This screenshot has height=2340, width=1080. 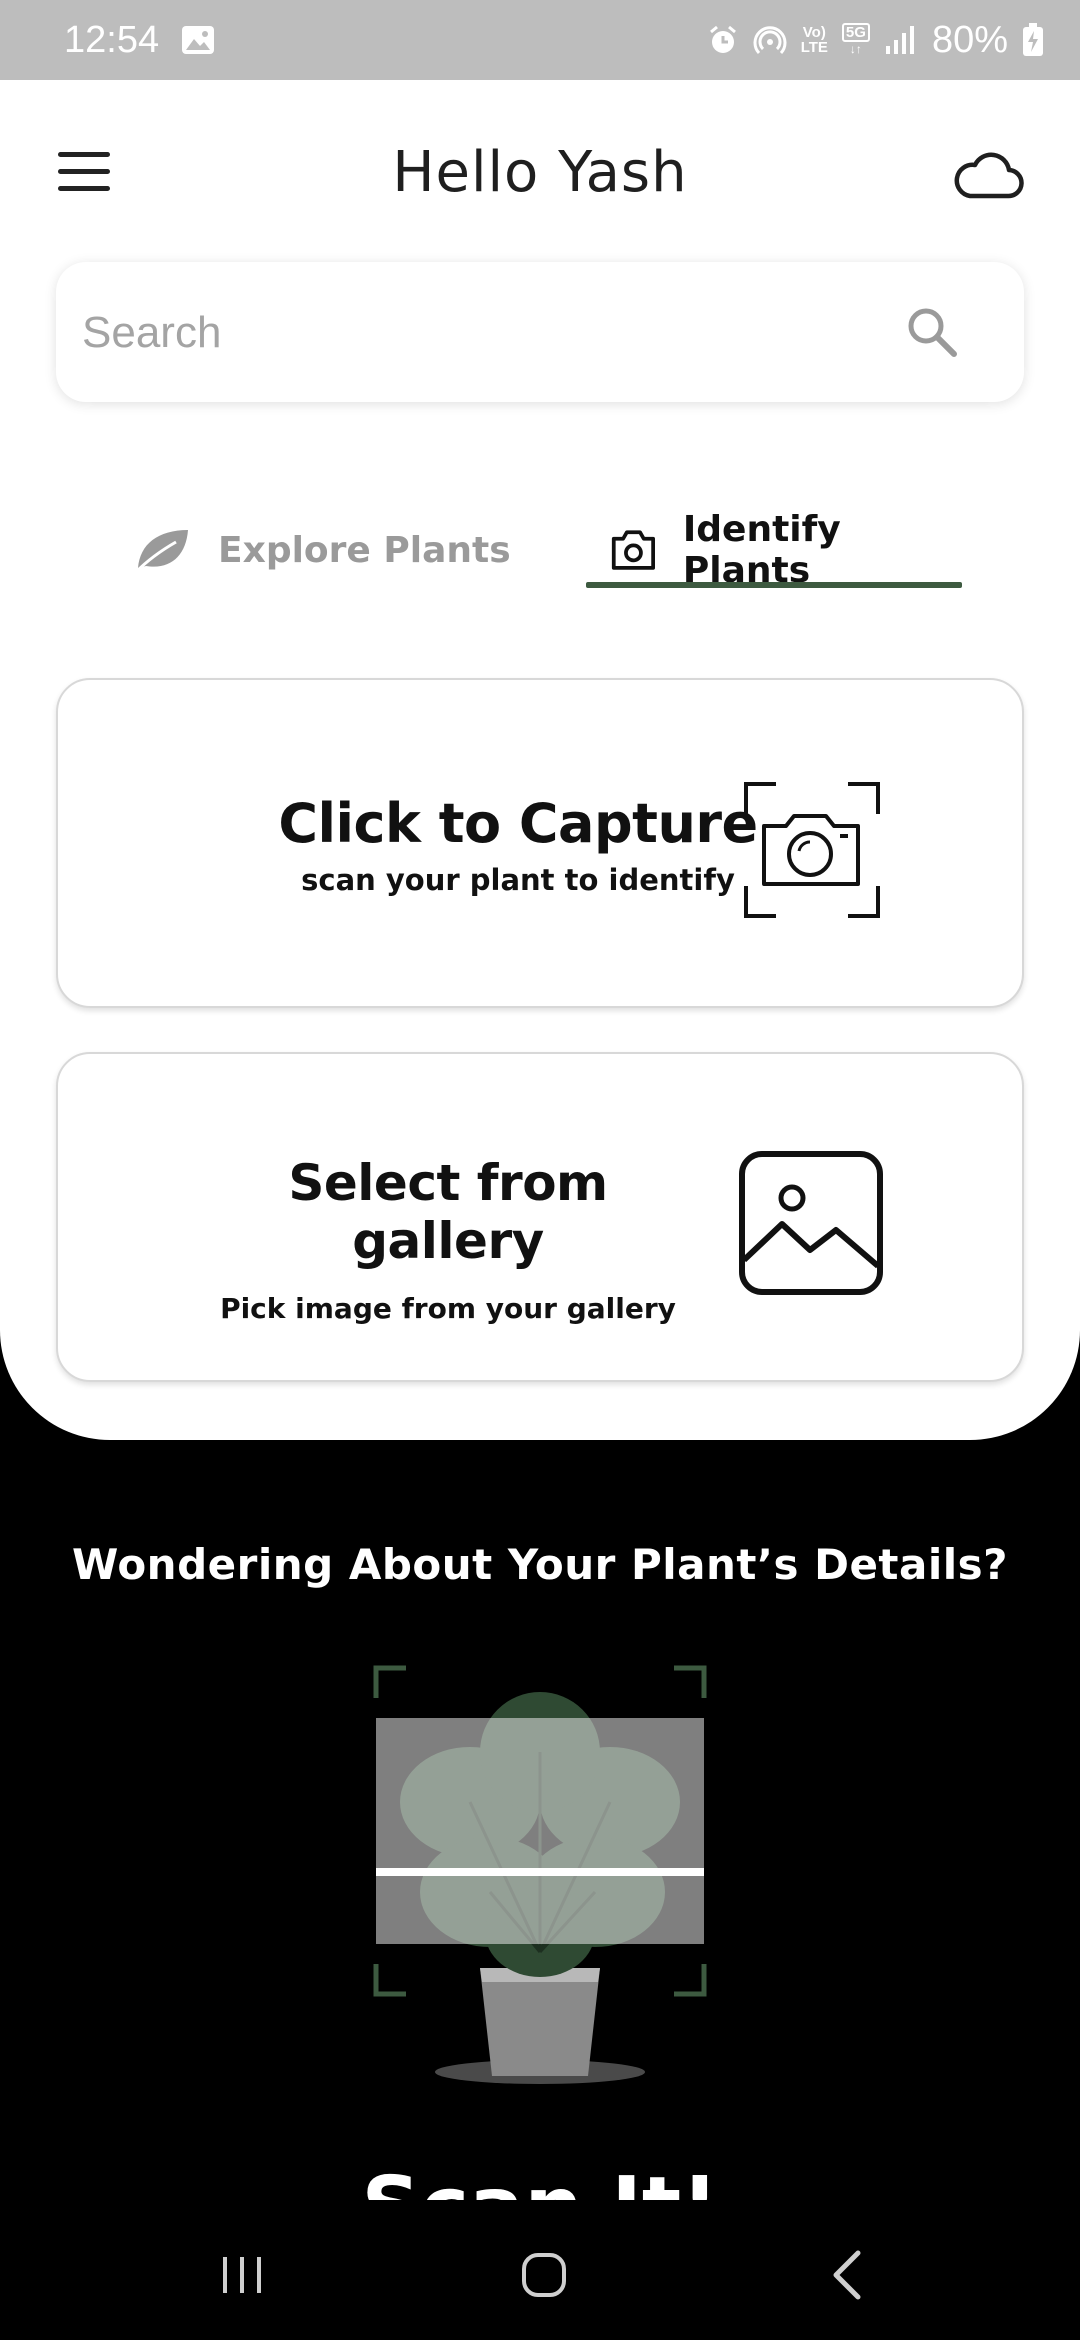 I want to click on signal-icon, so click(x=901, y=40).